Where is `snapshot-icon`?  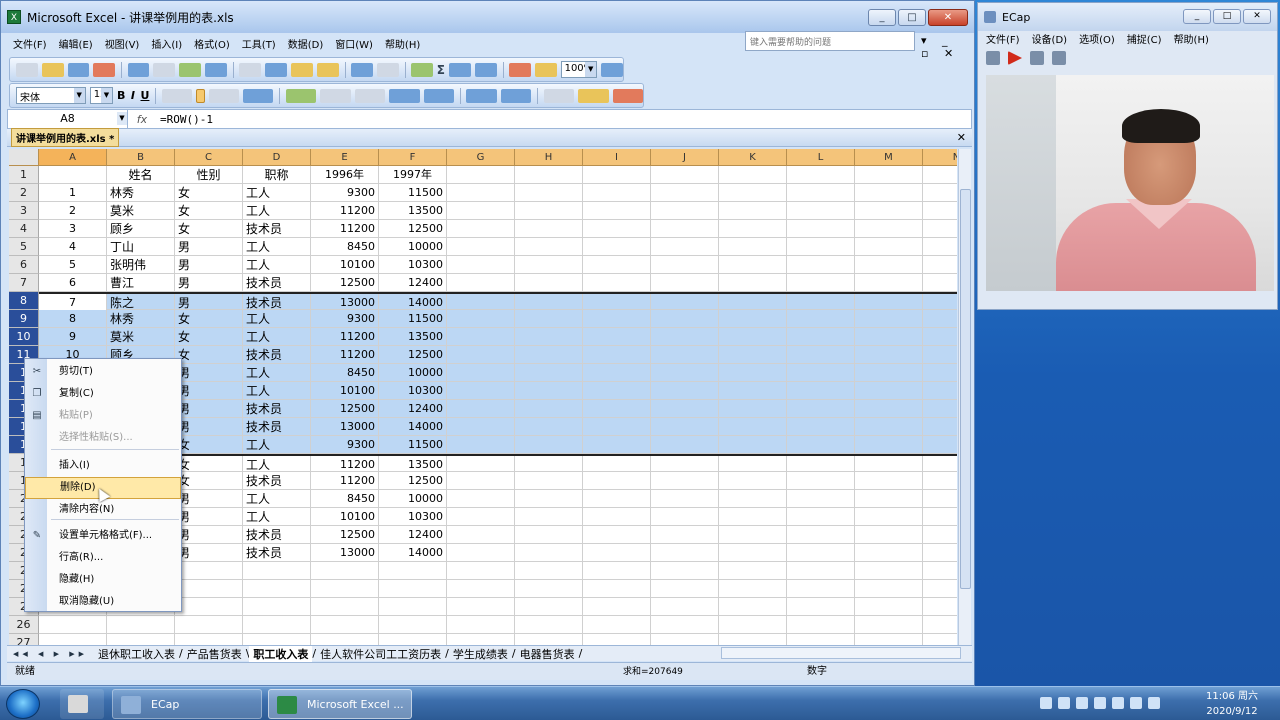 snapshot-icon is located at coordinates (1059, 58).